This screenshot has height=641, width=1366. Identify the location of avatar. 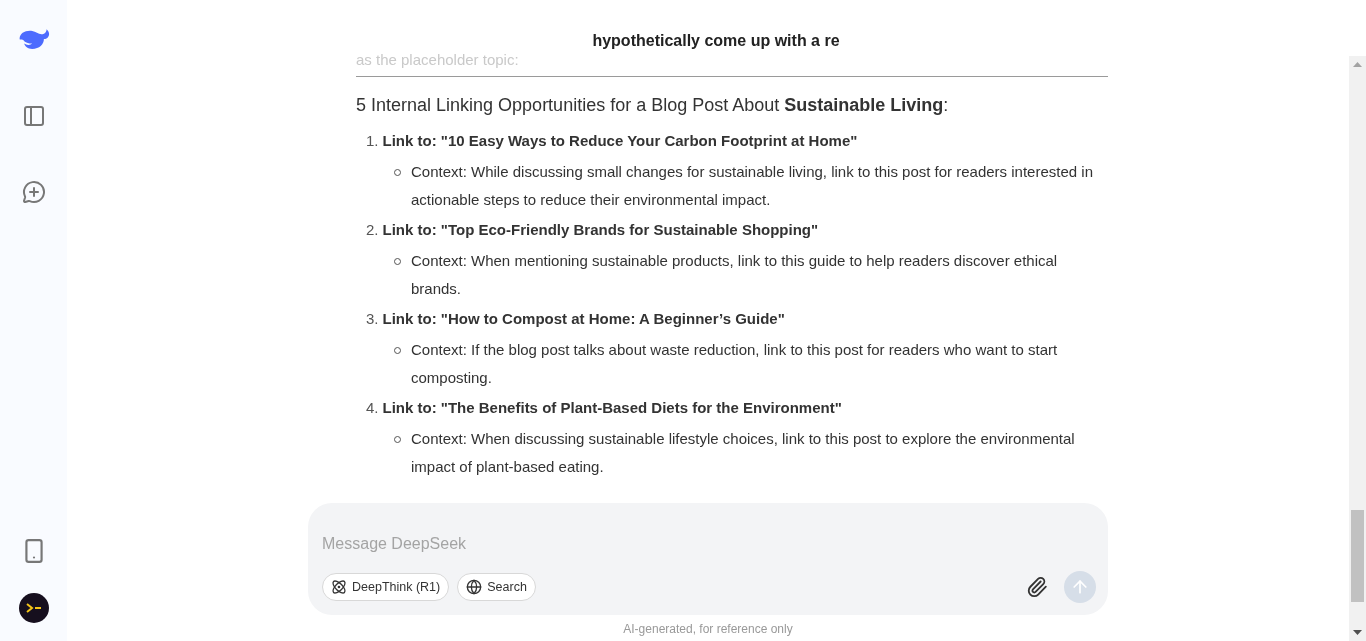
(33, 608).